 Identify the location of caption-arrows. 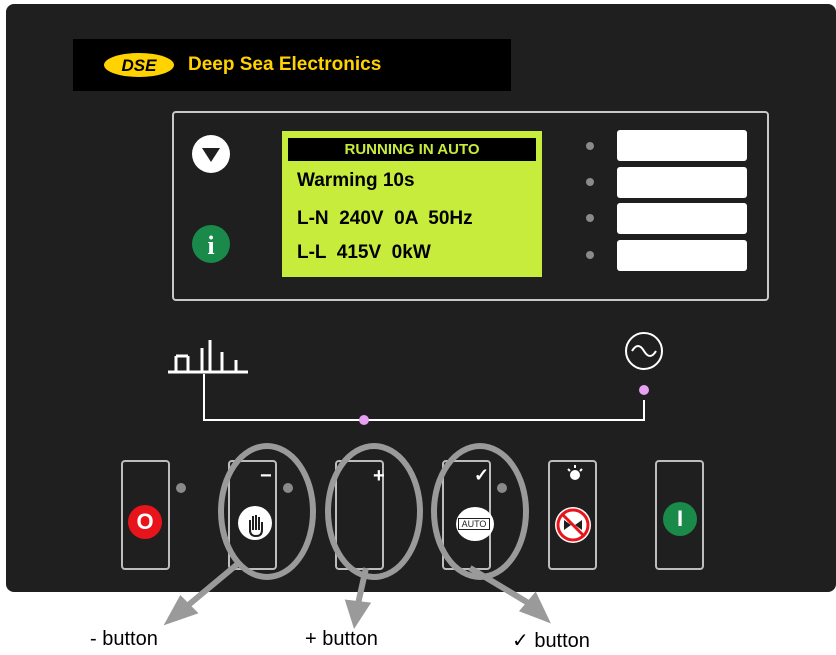
(357, 594).